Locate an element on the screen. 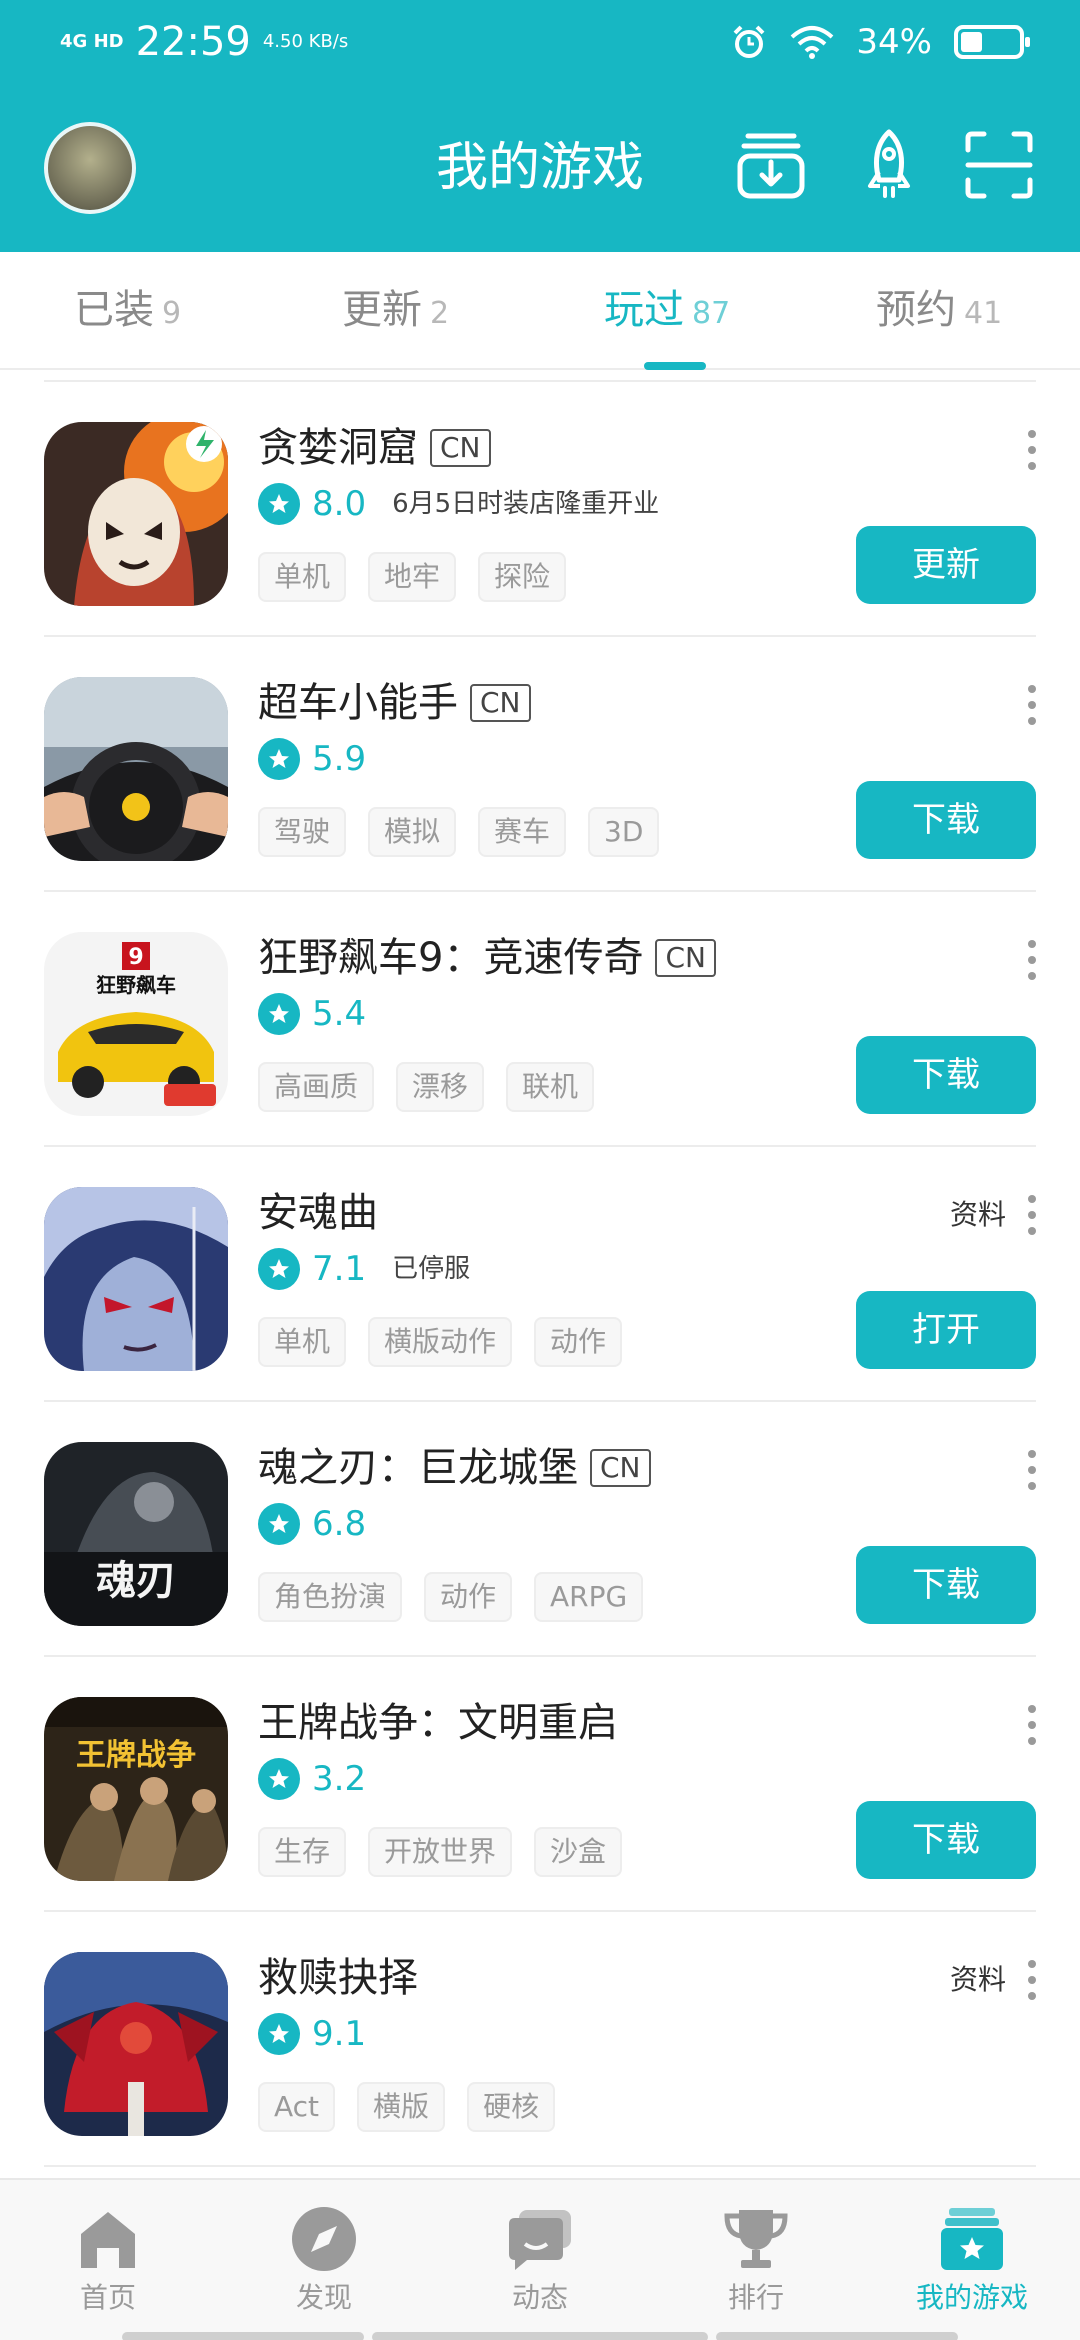 The image size is (1080, 2340). rocket-icon is located at coordinates (889, 165).